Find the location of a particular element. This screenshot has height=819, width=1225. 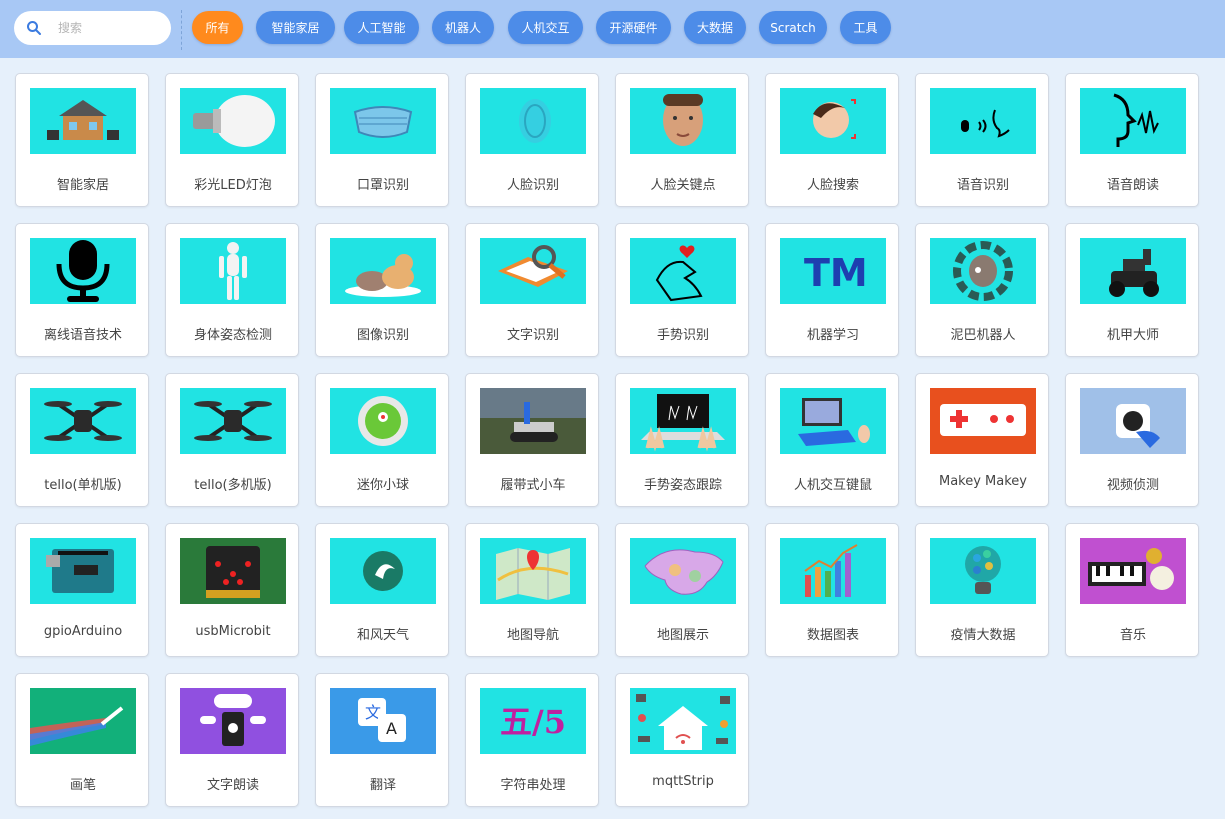

extension-label: 地图导航 is located at coordinates (532, 635).